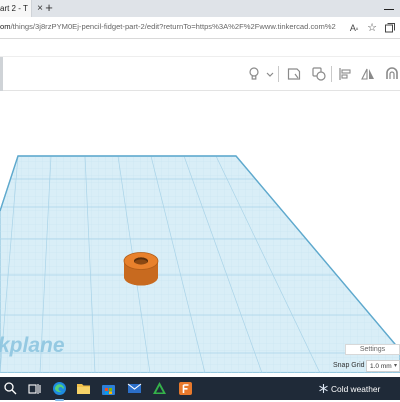  What do you see at coordinates (354, 28) in the screenshot?
I see `read-aloud-icon: Aᴬ` at bounding box center [354, 28].